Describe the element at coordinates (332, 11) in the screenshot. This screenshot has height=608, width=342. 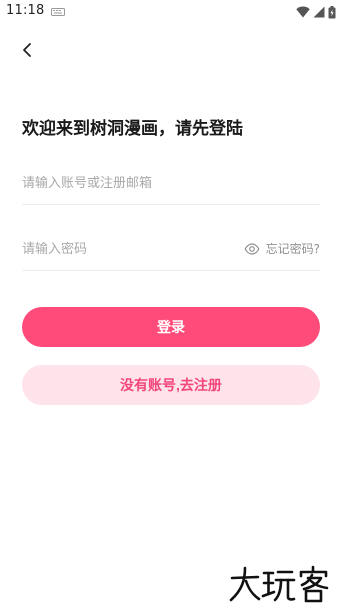
I see `battery-charging-icon` at that location.